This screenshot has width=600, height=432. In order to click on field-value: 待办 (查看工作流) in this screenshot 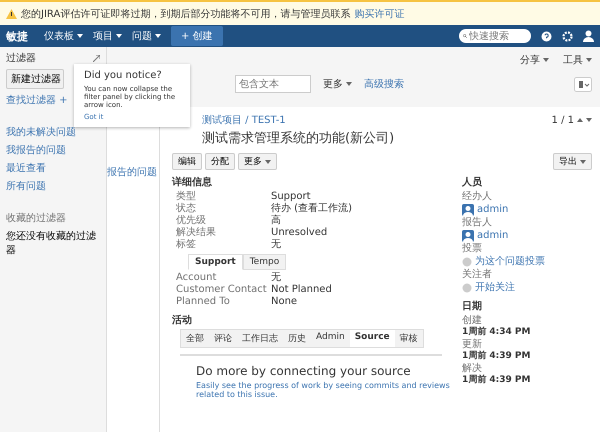, I will do `click(312, 208)`.